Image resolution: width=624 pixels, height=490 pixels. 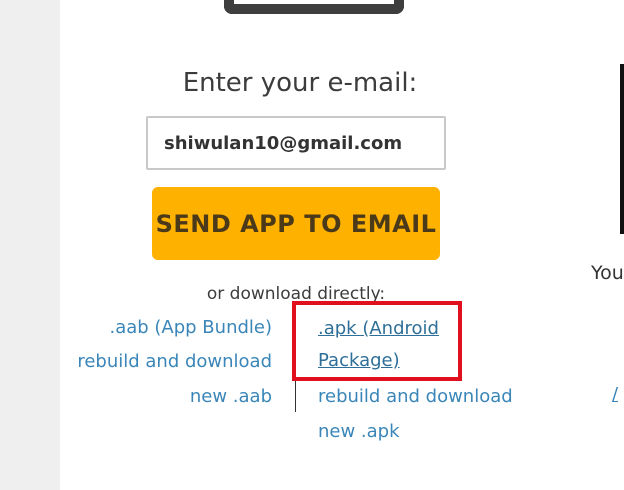 What do you see at coordinates (231, 397) in the screenshot?
I see `aab-rebuild-link-line2: new .aab` at bounding box center [231, 397].